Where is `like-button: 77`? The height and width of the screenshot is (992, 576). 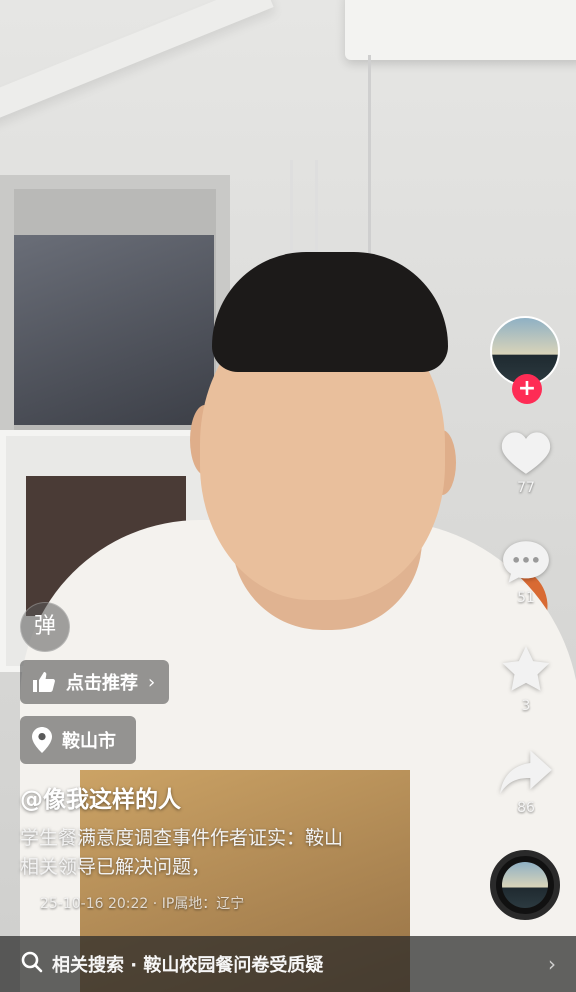 like-button: 77 is located at coordinates (526, 462).